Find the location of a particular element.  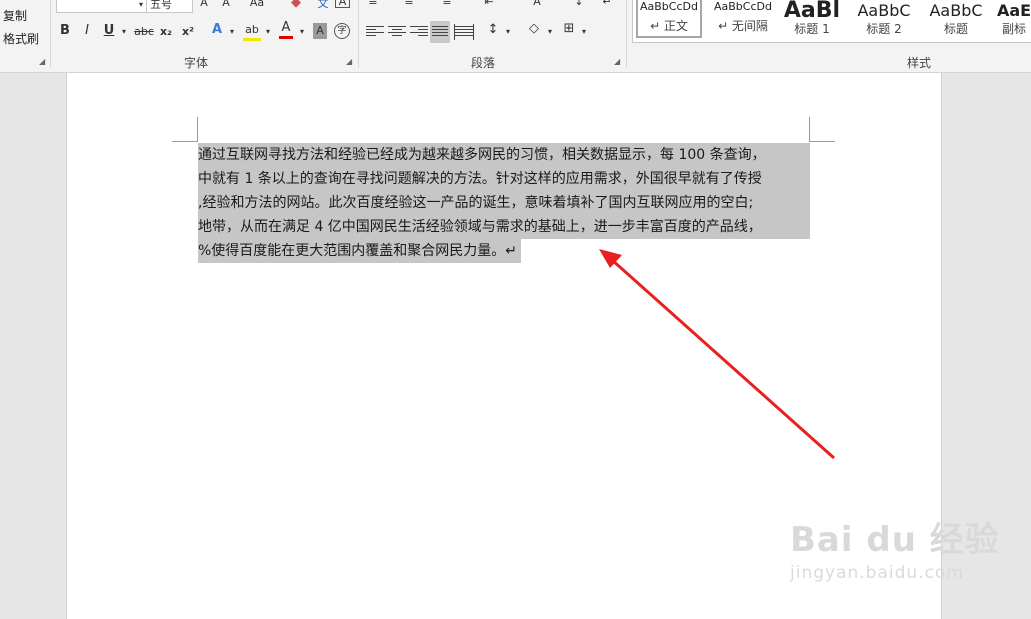

arrow-shaft is located at coordinates (723, 359).